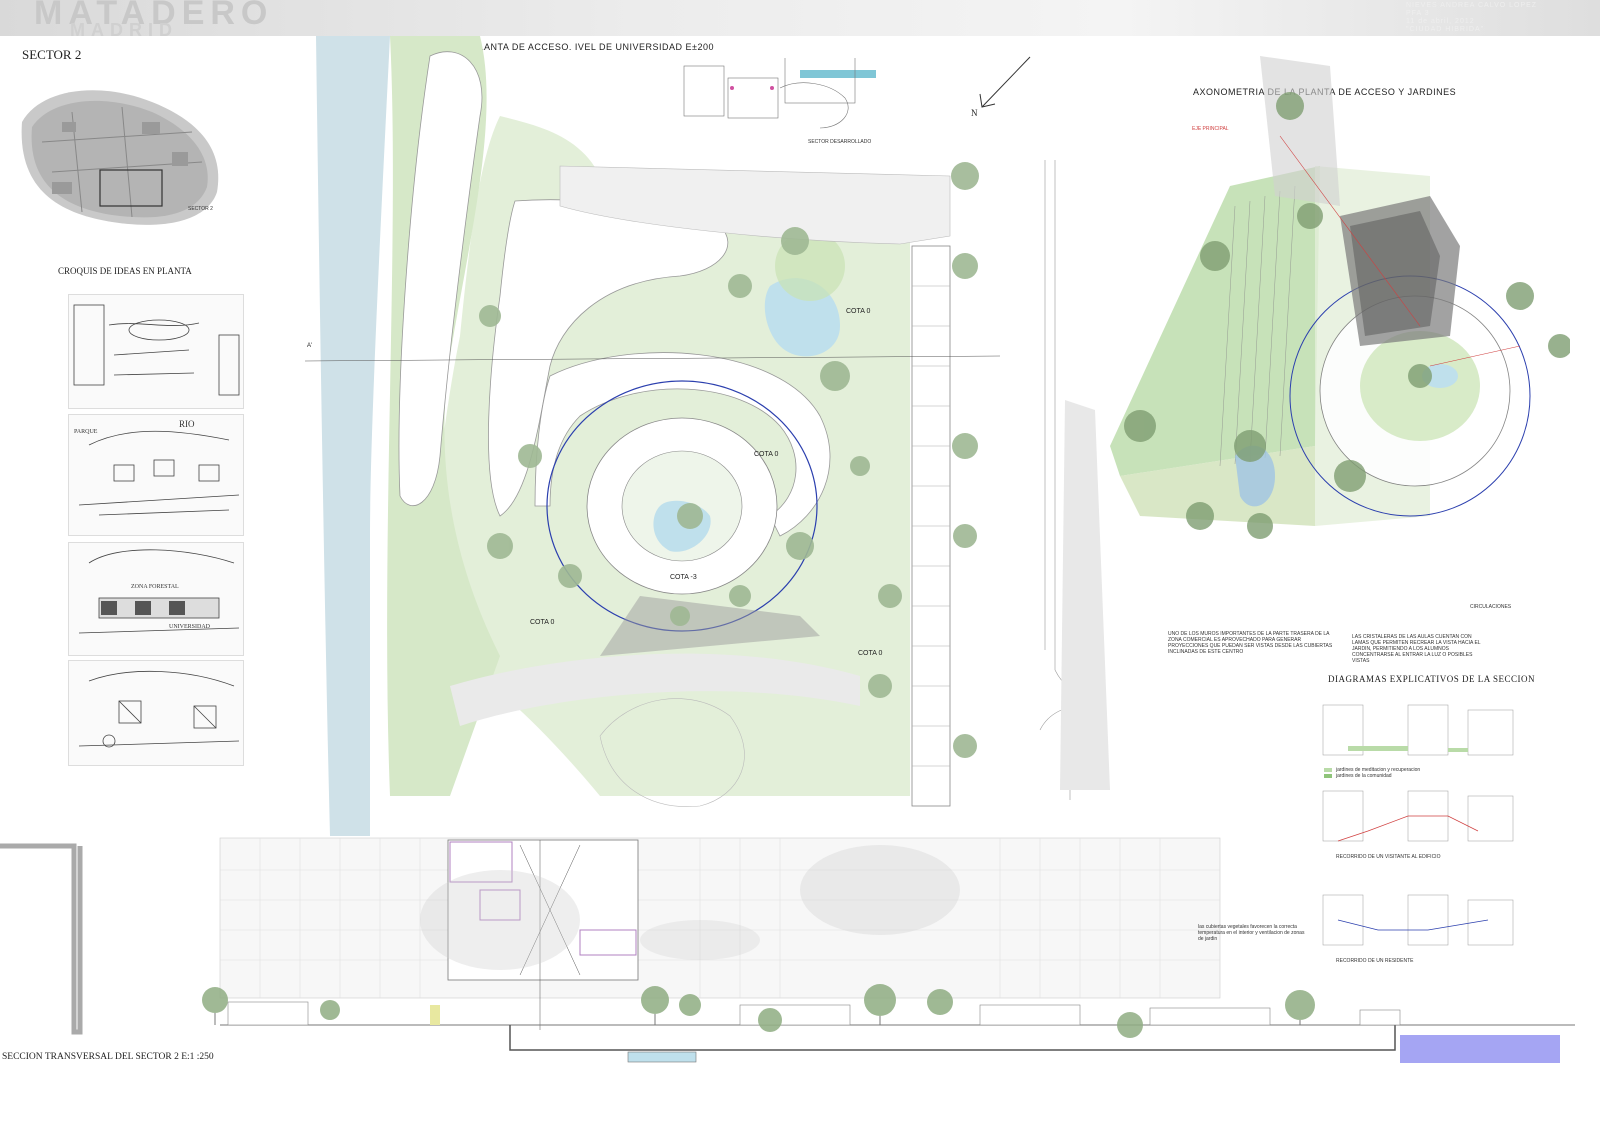 This screenshot has height=1130, width=1600. What do you see at coordinates (1445, 29) in the screenshot?
I see `project-name: "CIUDAD HIBRIDA"` at bounding box center [1445, 29].